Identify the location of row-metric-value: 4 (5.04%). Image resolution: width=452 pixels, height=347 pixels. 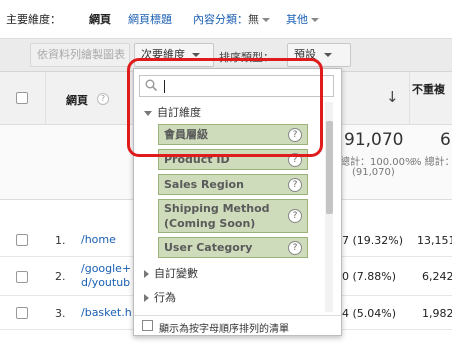
(369, 313).